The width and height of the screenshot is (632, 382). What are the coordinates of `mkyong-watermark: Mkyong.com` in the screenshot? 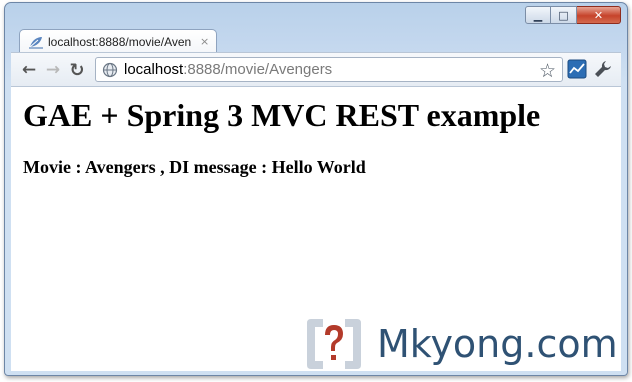 It's located at (461, 343).